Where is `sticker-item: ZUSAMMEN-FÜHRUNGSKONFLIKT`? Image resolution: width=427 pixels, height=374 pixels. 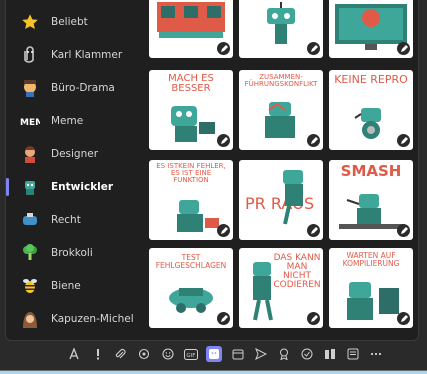 sticker-item: ZUSAMMEN-FÜHRUNGSKONFLIKT is located at coordinates (281, 110).